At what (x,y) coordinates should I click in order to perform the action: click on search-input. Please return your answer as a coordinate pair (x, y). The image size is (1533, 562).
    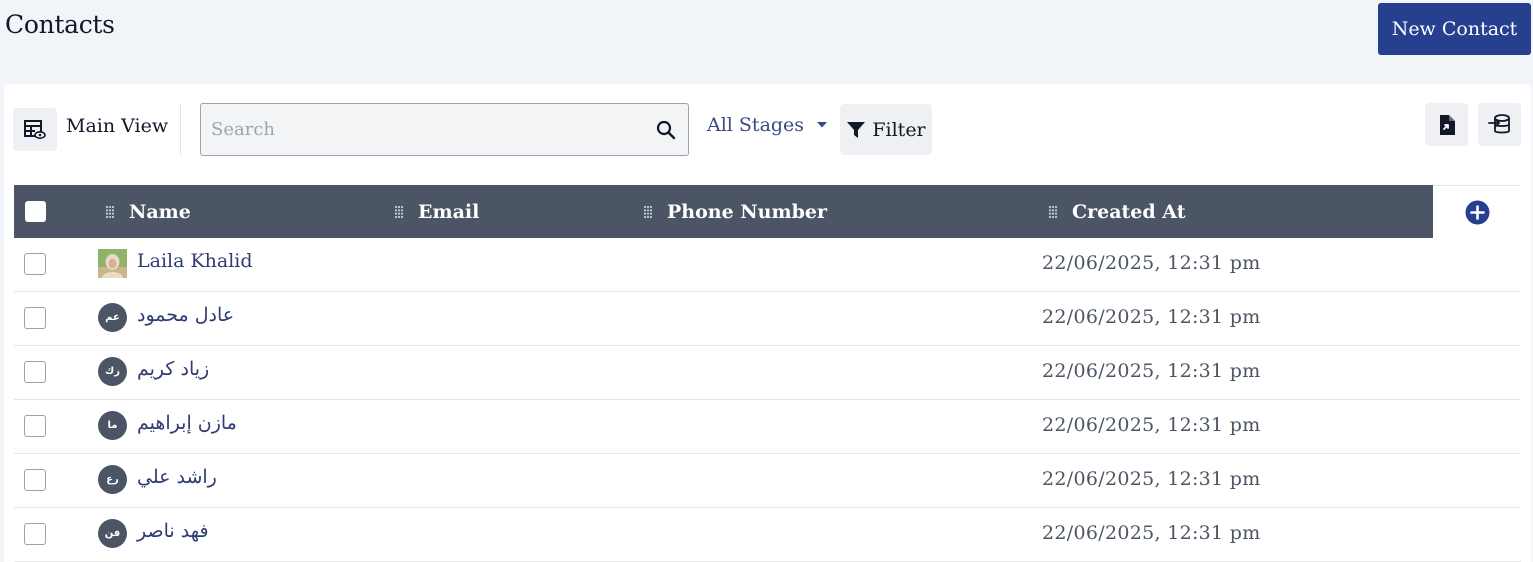
    Looking at the image, I should click on (421, 129).